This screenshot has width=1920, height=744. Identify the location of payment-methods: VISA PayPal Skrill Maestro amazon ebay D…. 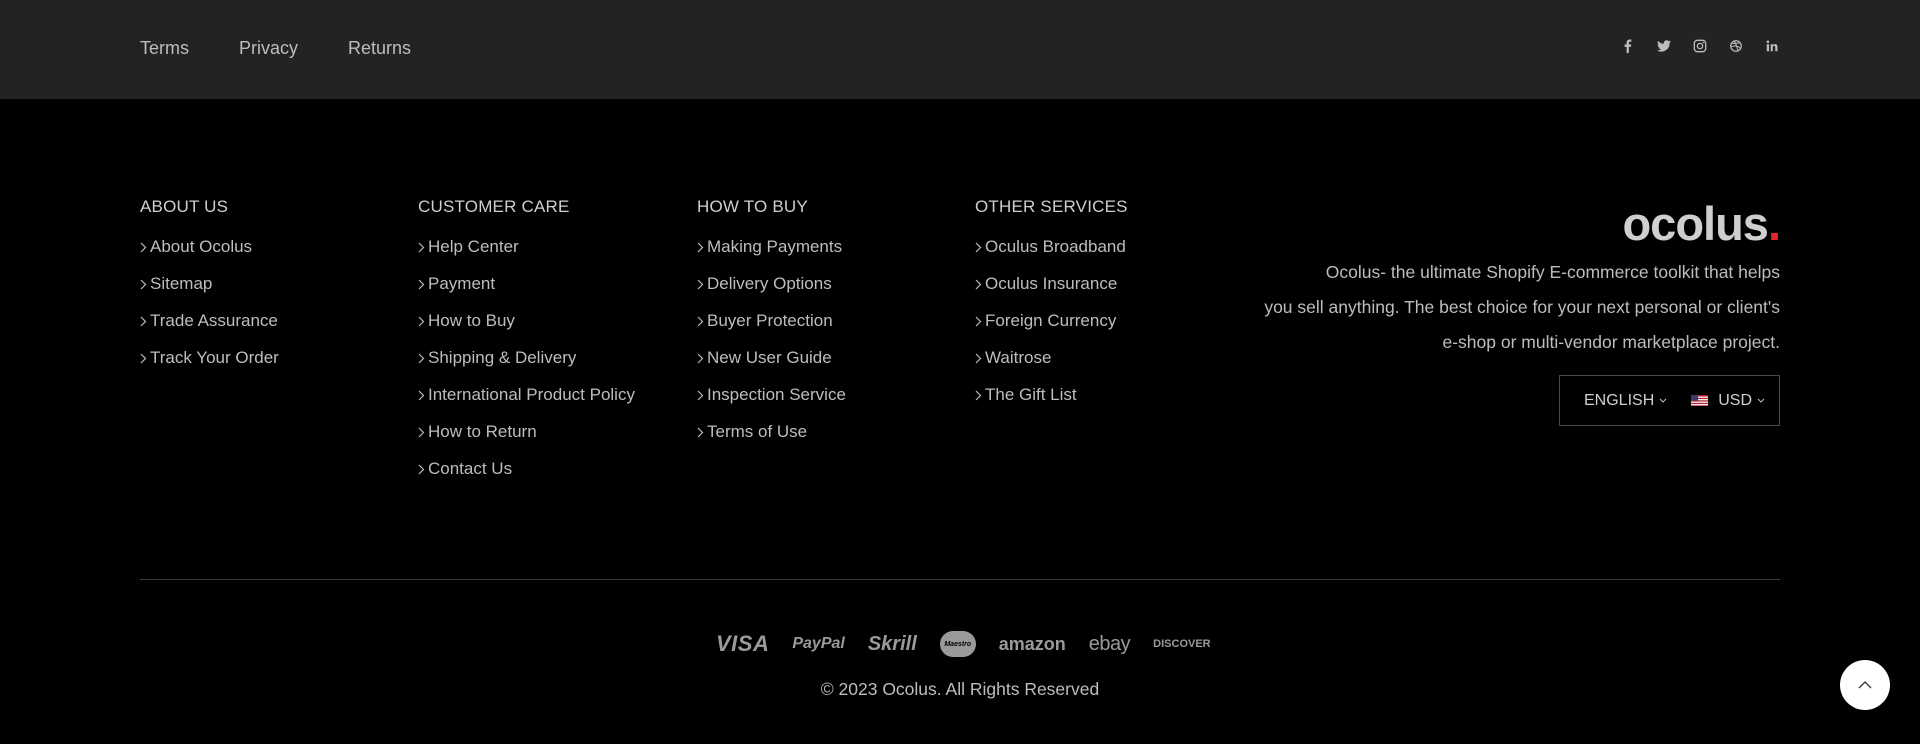
(963, 644).